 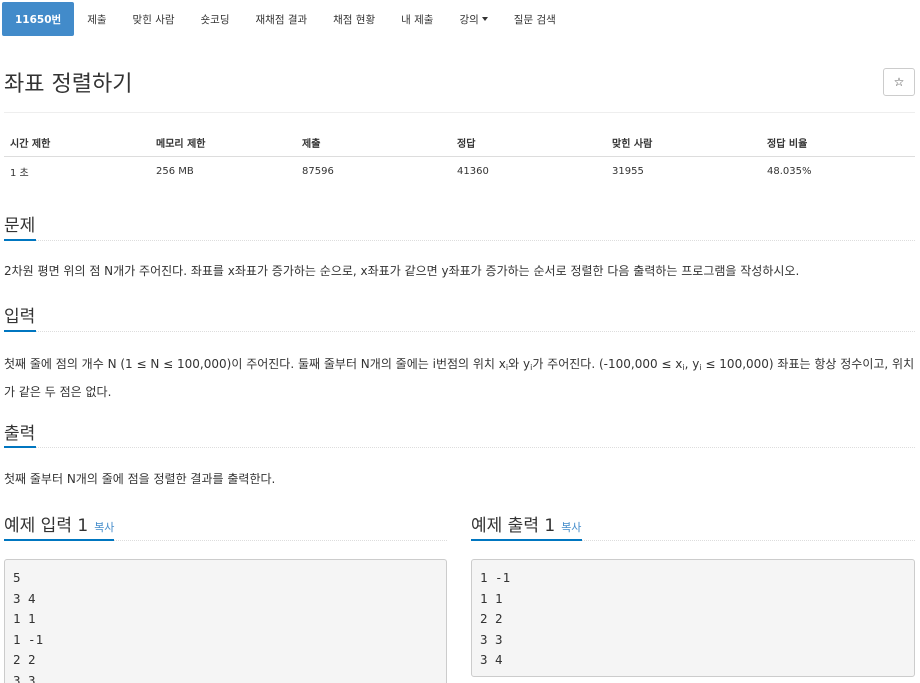 I want to click on description-divider, so click(x=459, y=240).